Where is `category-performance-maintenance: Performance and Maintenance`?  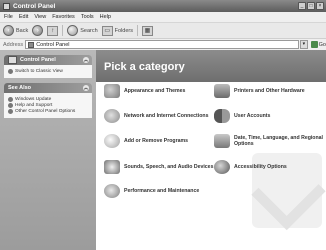 category-performance-maintenance: Performance and Maintenance is located at coordinates (151, 191).